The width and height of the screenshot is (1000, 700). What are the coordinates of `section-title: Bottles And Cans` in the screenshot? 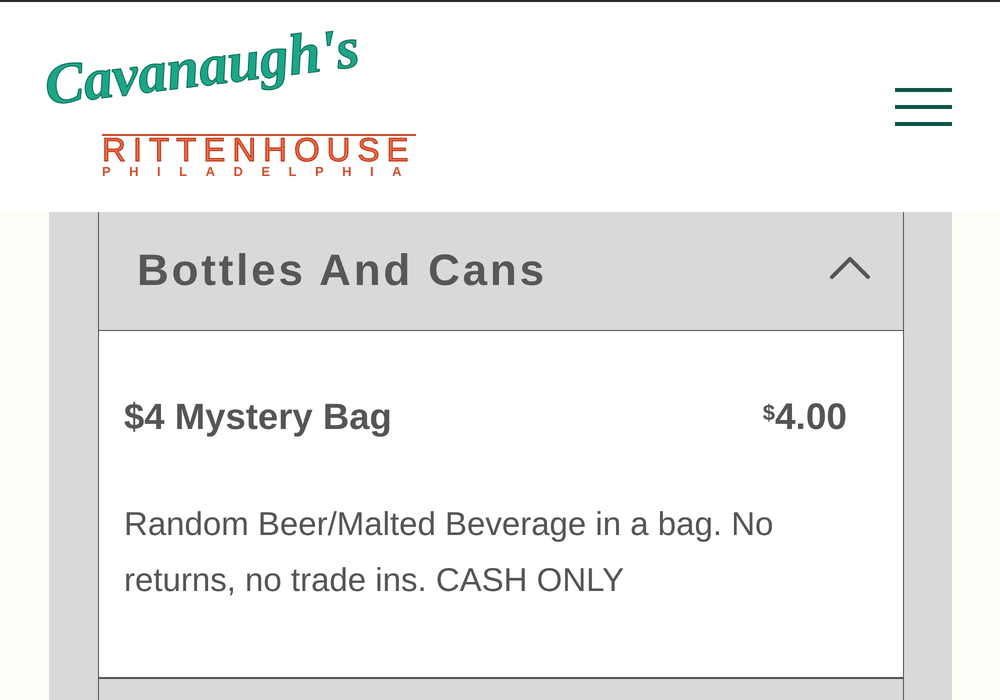 It's located at (342, 271).